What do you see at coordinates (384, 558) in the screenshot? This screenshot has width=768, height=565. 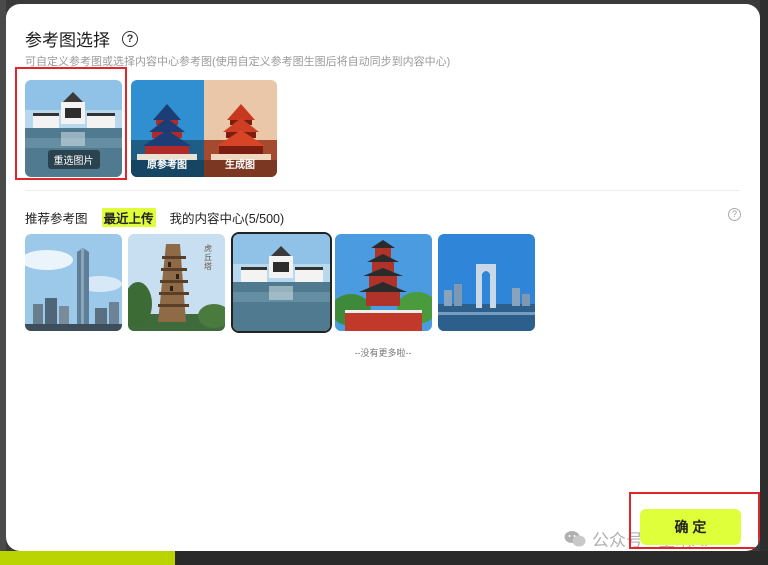 I see `backdrop-bottom` at bounding box center [384, 558].